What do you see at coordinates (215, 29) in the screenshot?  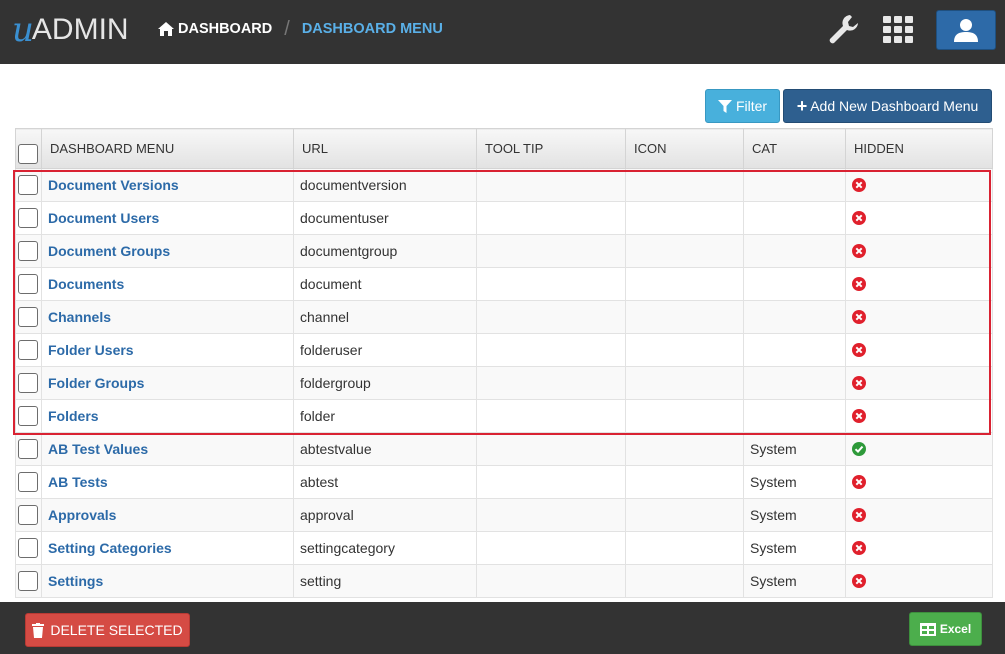 I see `breadcrumb-dashboard-link: DASHBOARD` at bounding box center [215, 29].